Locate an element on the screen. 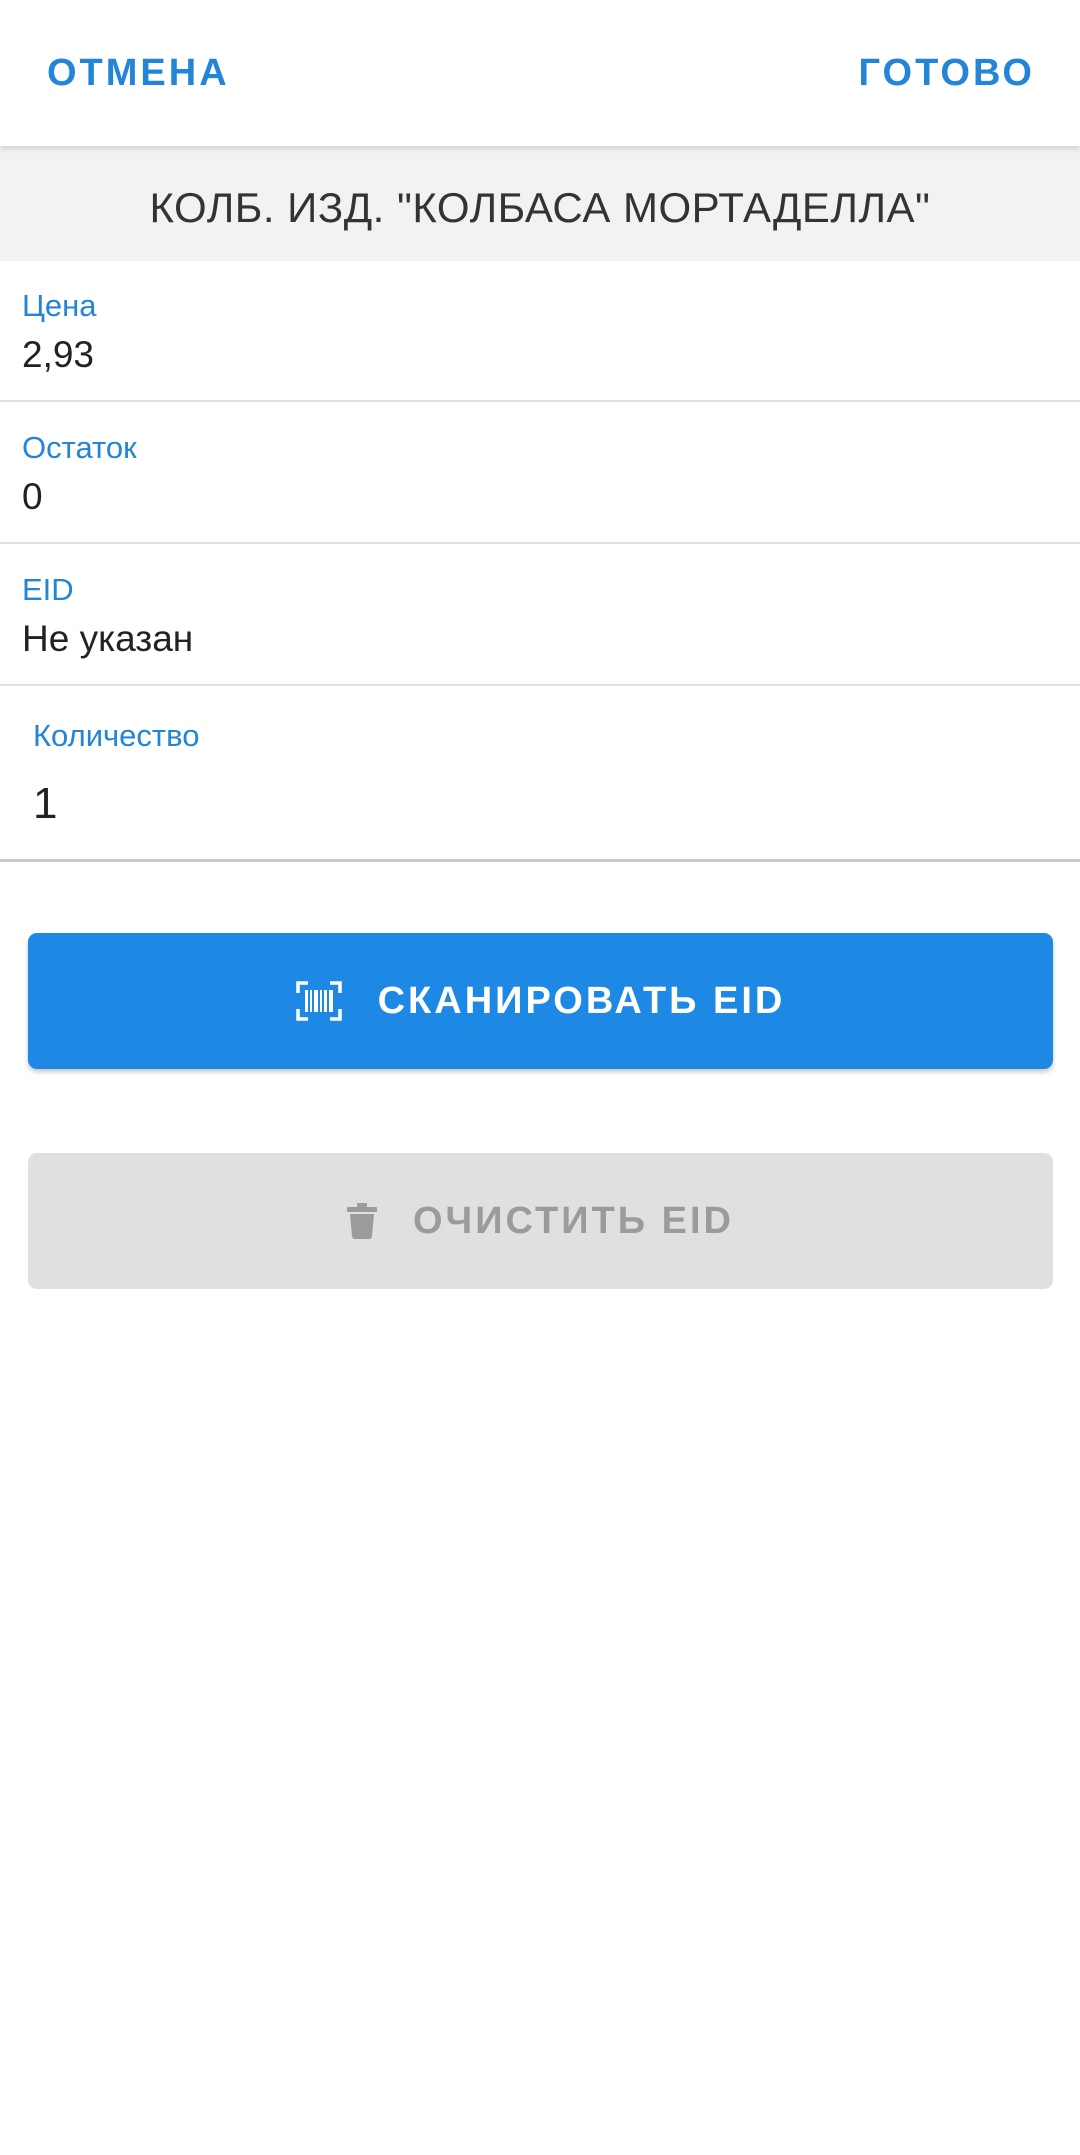  product-title: КОЛБ. ИЗД. "КОЛБАСА МОРТАДЕЛЛА" is located at coordinates (540, 203).